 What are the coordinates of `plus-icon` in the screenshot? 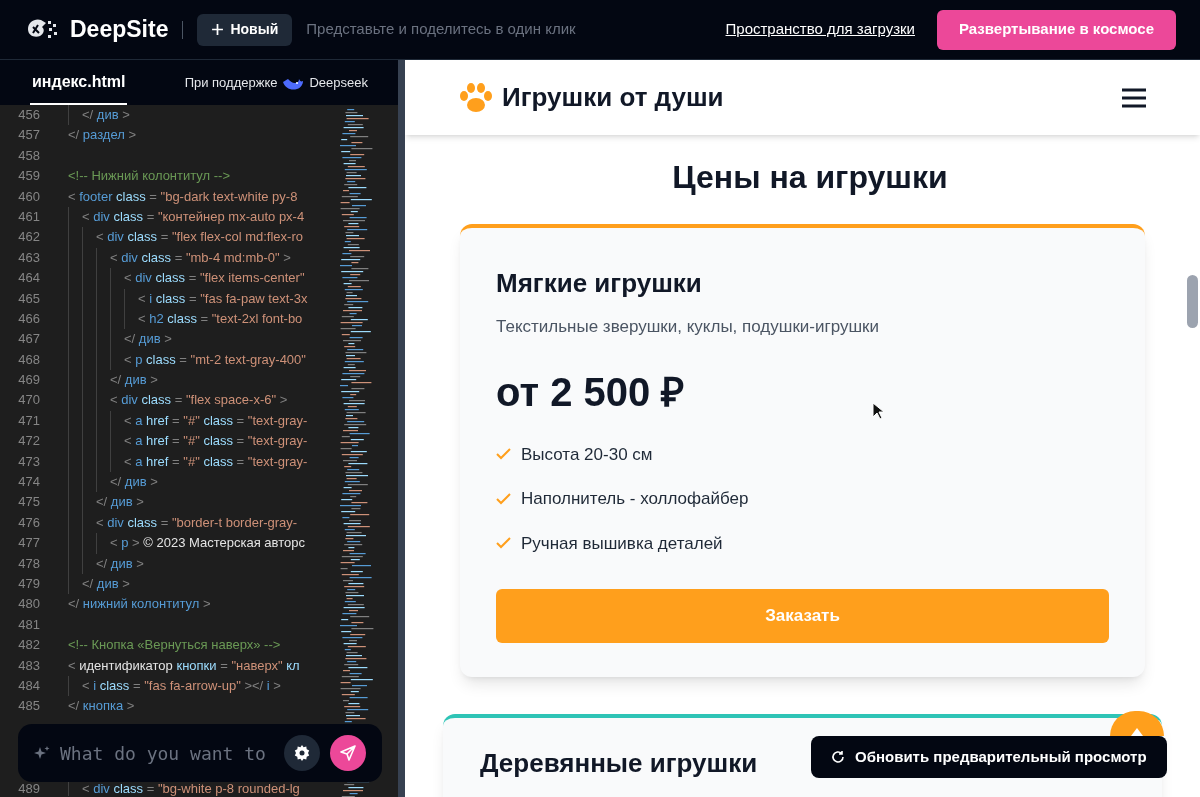 It's located at (218, 29).